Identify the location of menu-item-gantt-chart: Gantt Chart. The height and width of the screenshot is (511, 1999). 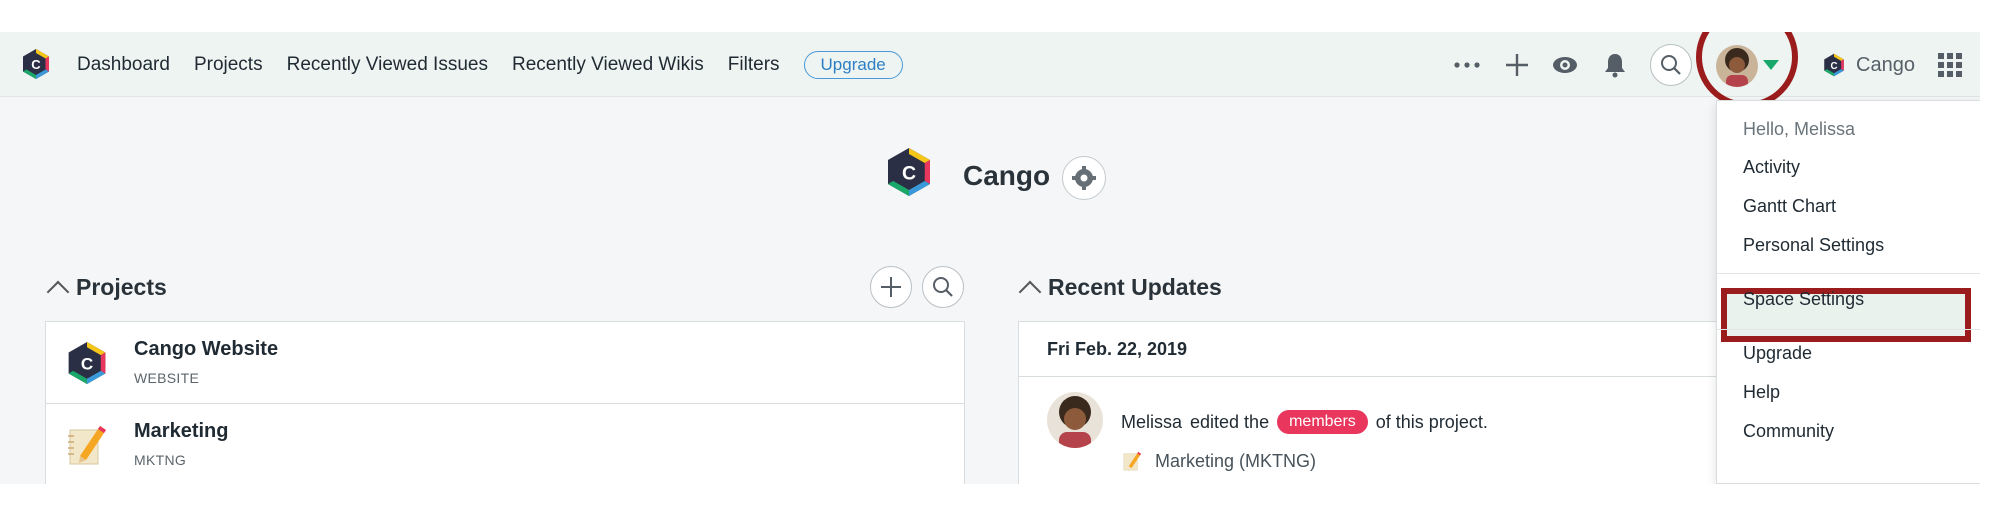
(1789, 206).